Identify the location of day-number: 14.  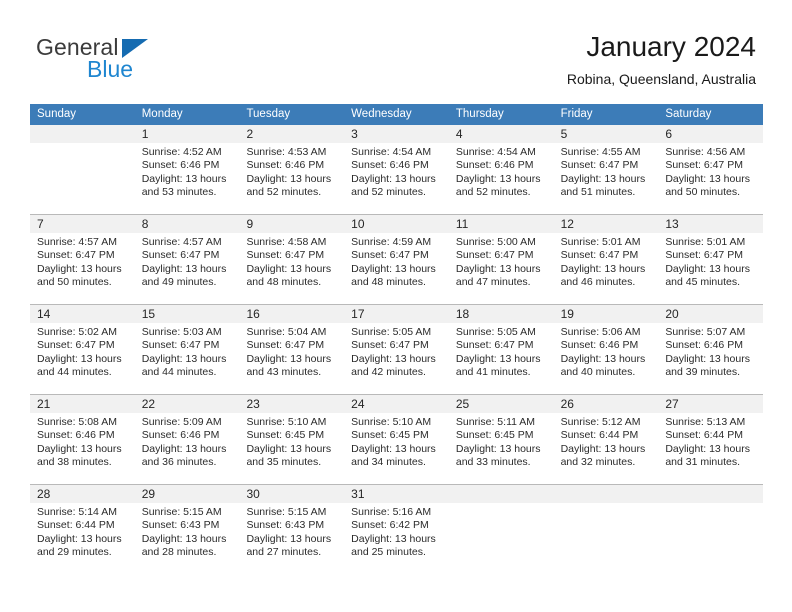
(82, 314).